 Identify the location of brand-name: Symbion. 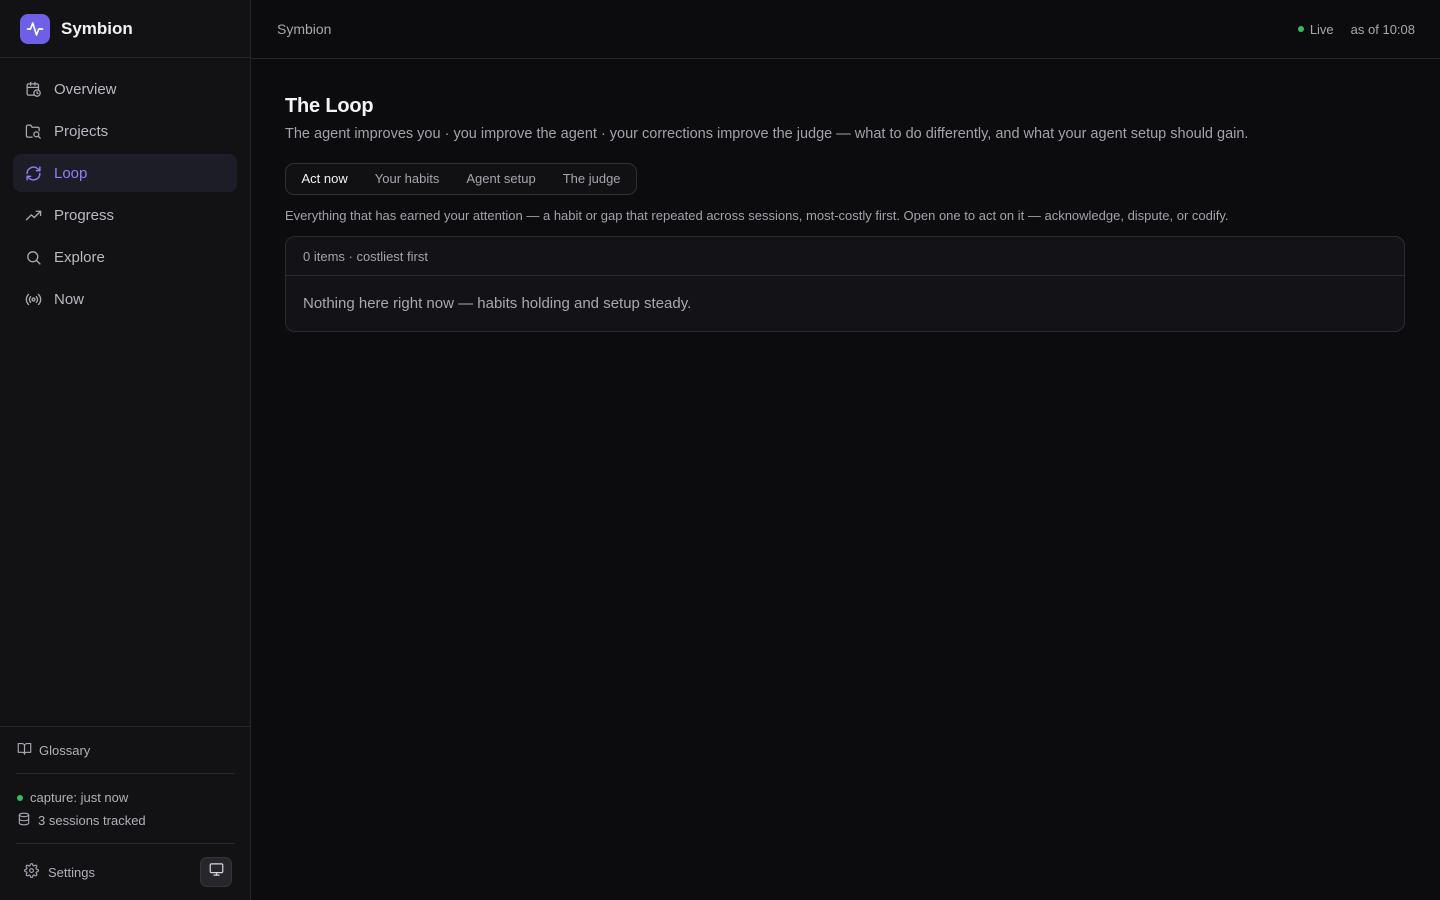
(97, 28).